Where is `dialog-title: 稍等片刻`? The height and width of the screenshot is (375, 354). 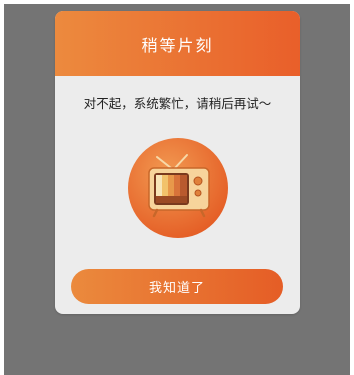
dialog-title: 稍等片刻 is located at coordinates (177, 45).